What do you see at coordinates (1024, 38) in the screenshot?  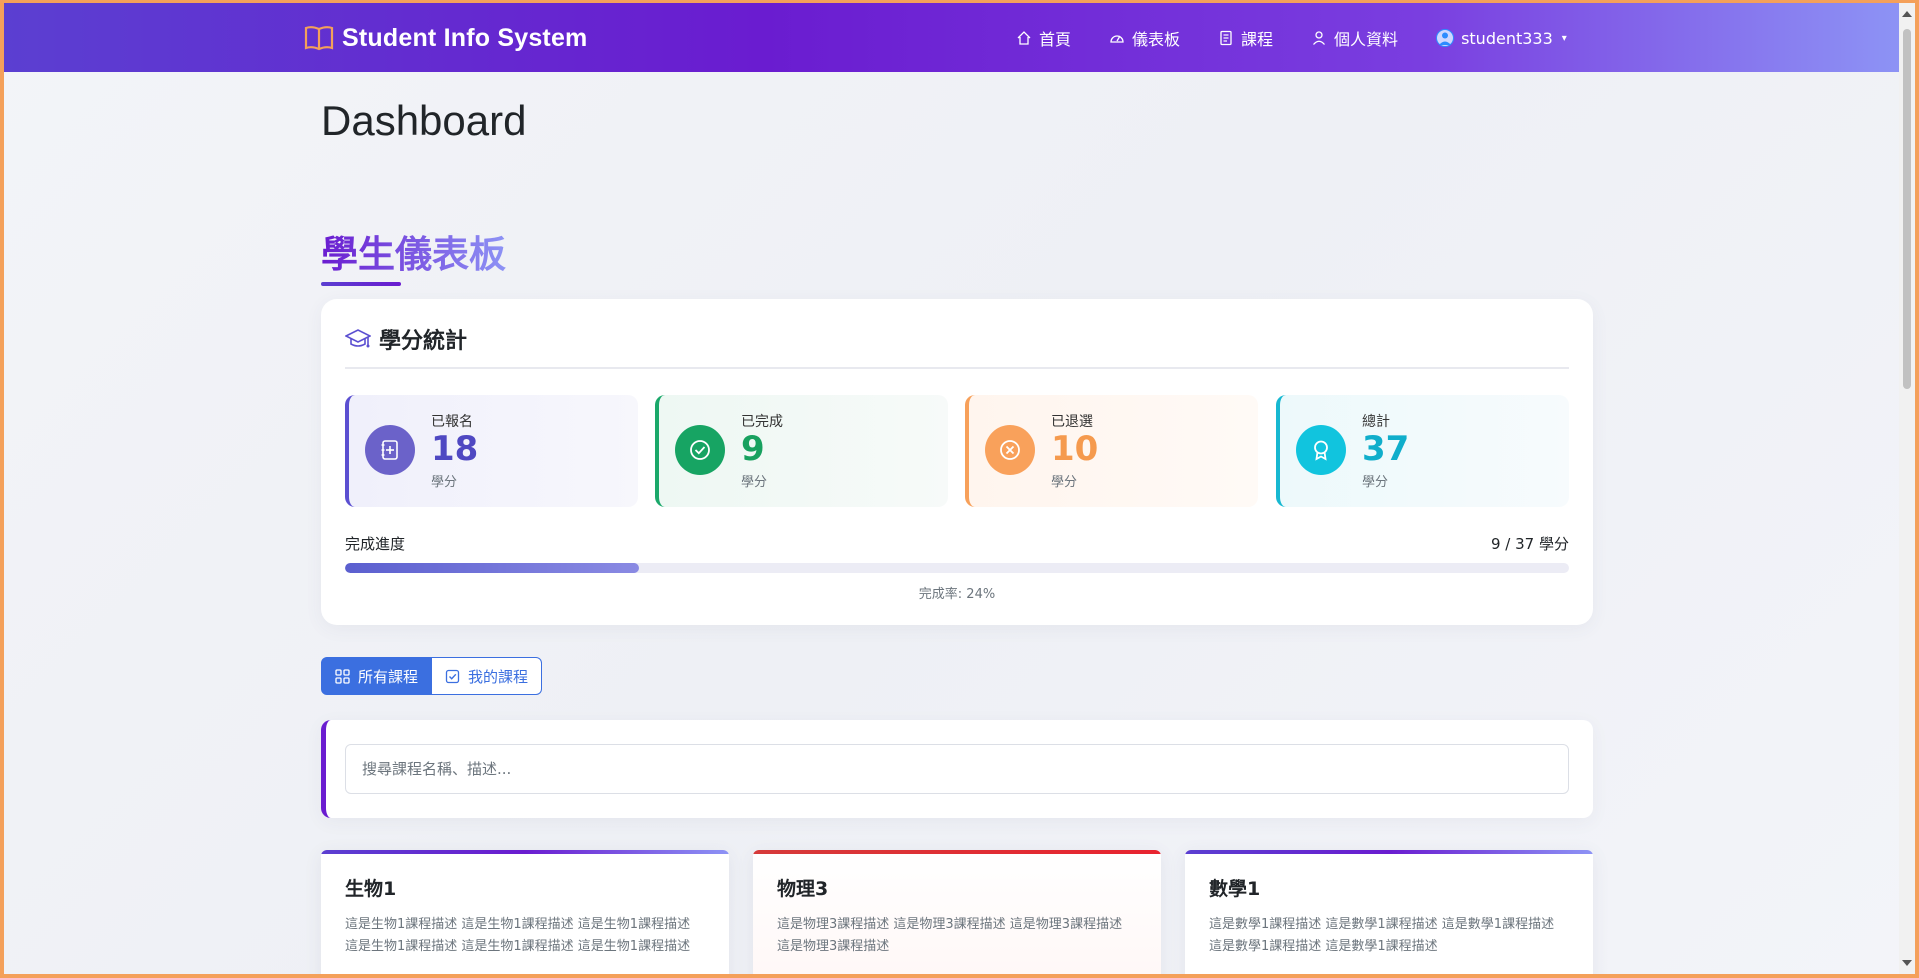 I see `home-icon` at bounding box center [1024, 38].